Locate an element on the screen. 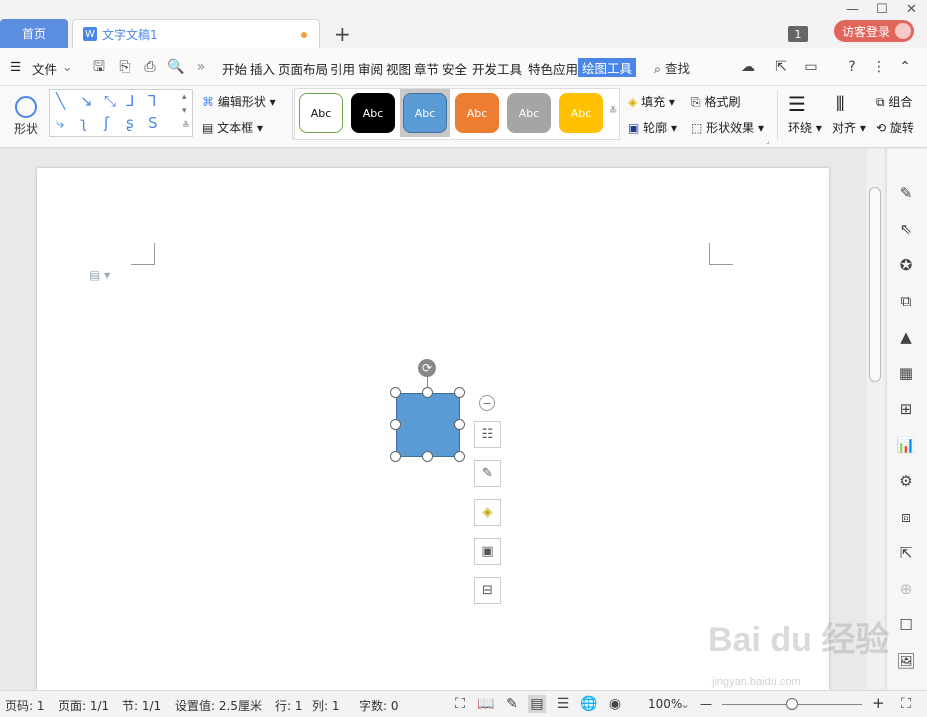  elbow-arrow-icon: ⅂ is located at coordinates (152, 101).